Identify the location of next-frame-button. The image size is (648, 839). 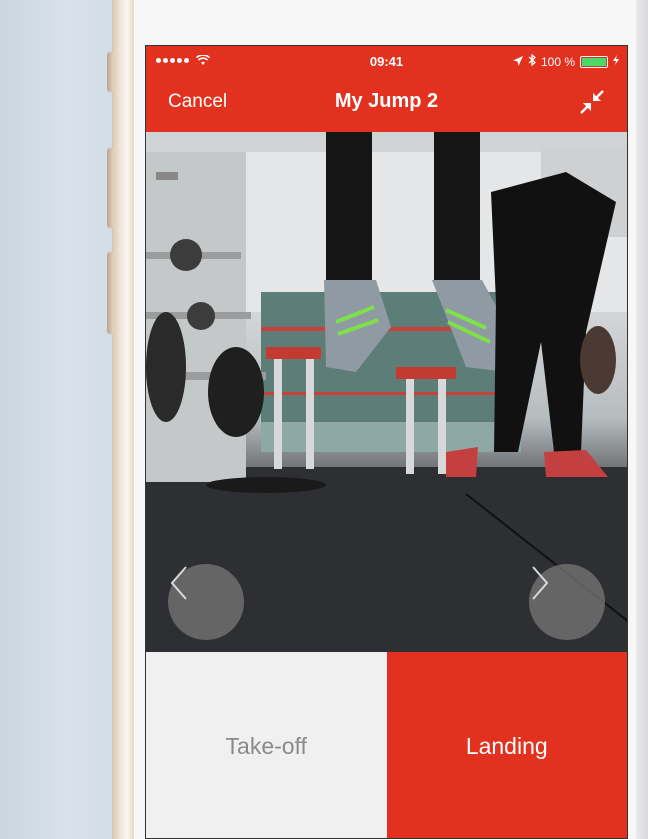
(567, 602).